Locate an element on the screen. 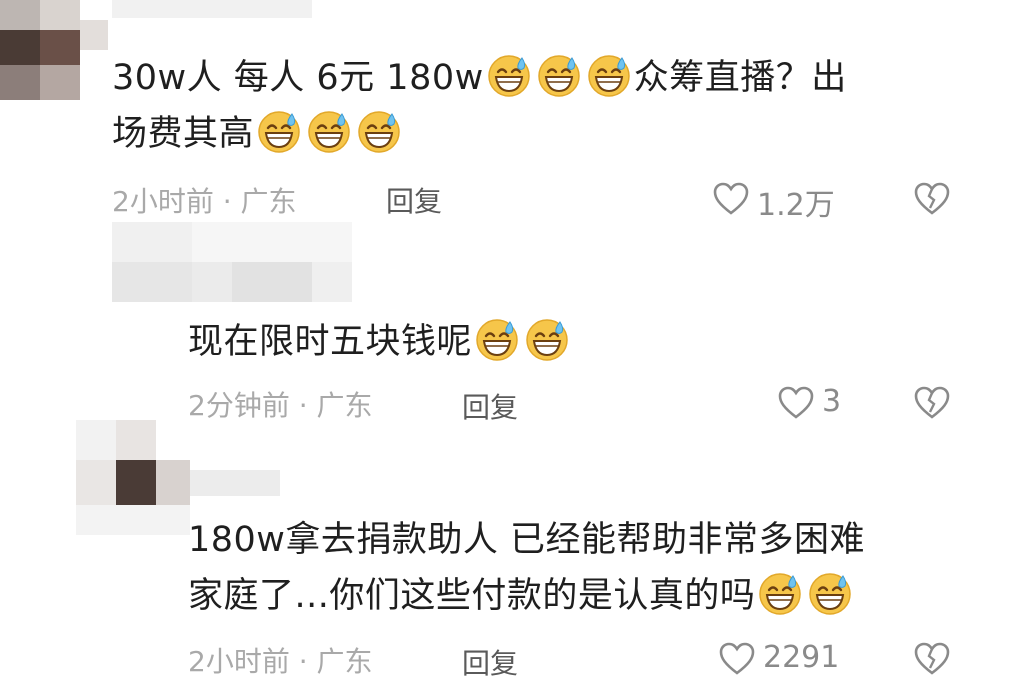 The height and width of the screenshot is (696, 1018). comment-text: 现在限时五块钱呢 is located at coordinates (330, 342).